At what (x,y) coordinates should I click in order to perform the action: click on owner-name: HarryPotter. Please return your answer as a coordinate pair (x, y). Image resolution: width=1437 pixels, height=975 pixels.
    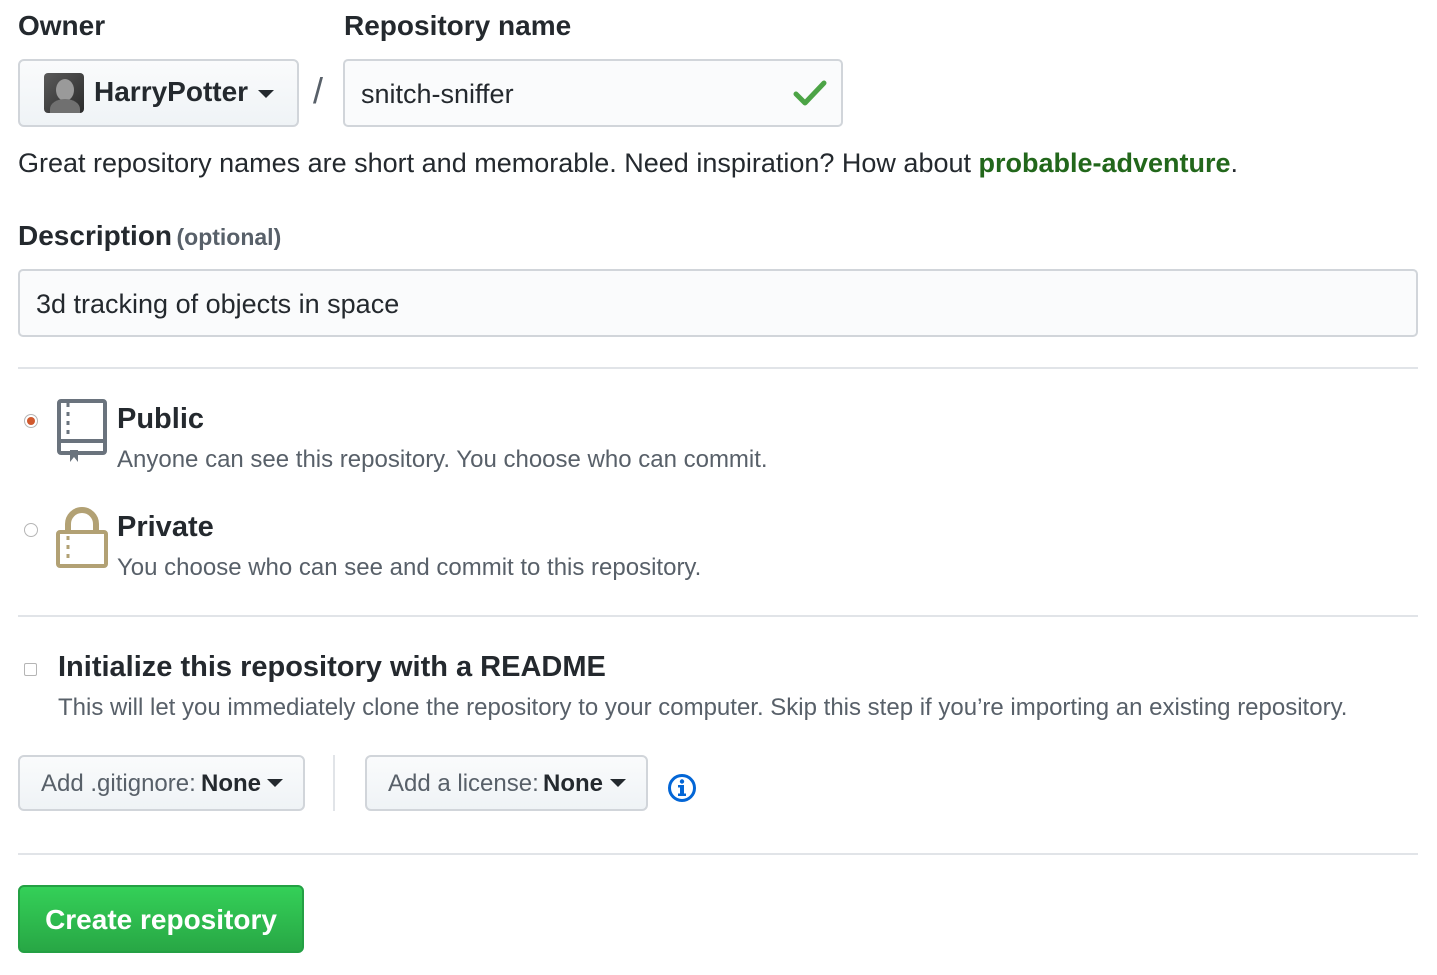
    Looking at the image, I should click on (171, 91).